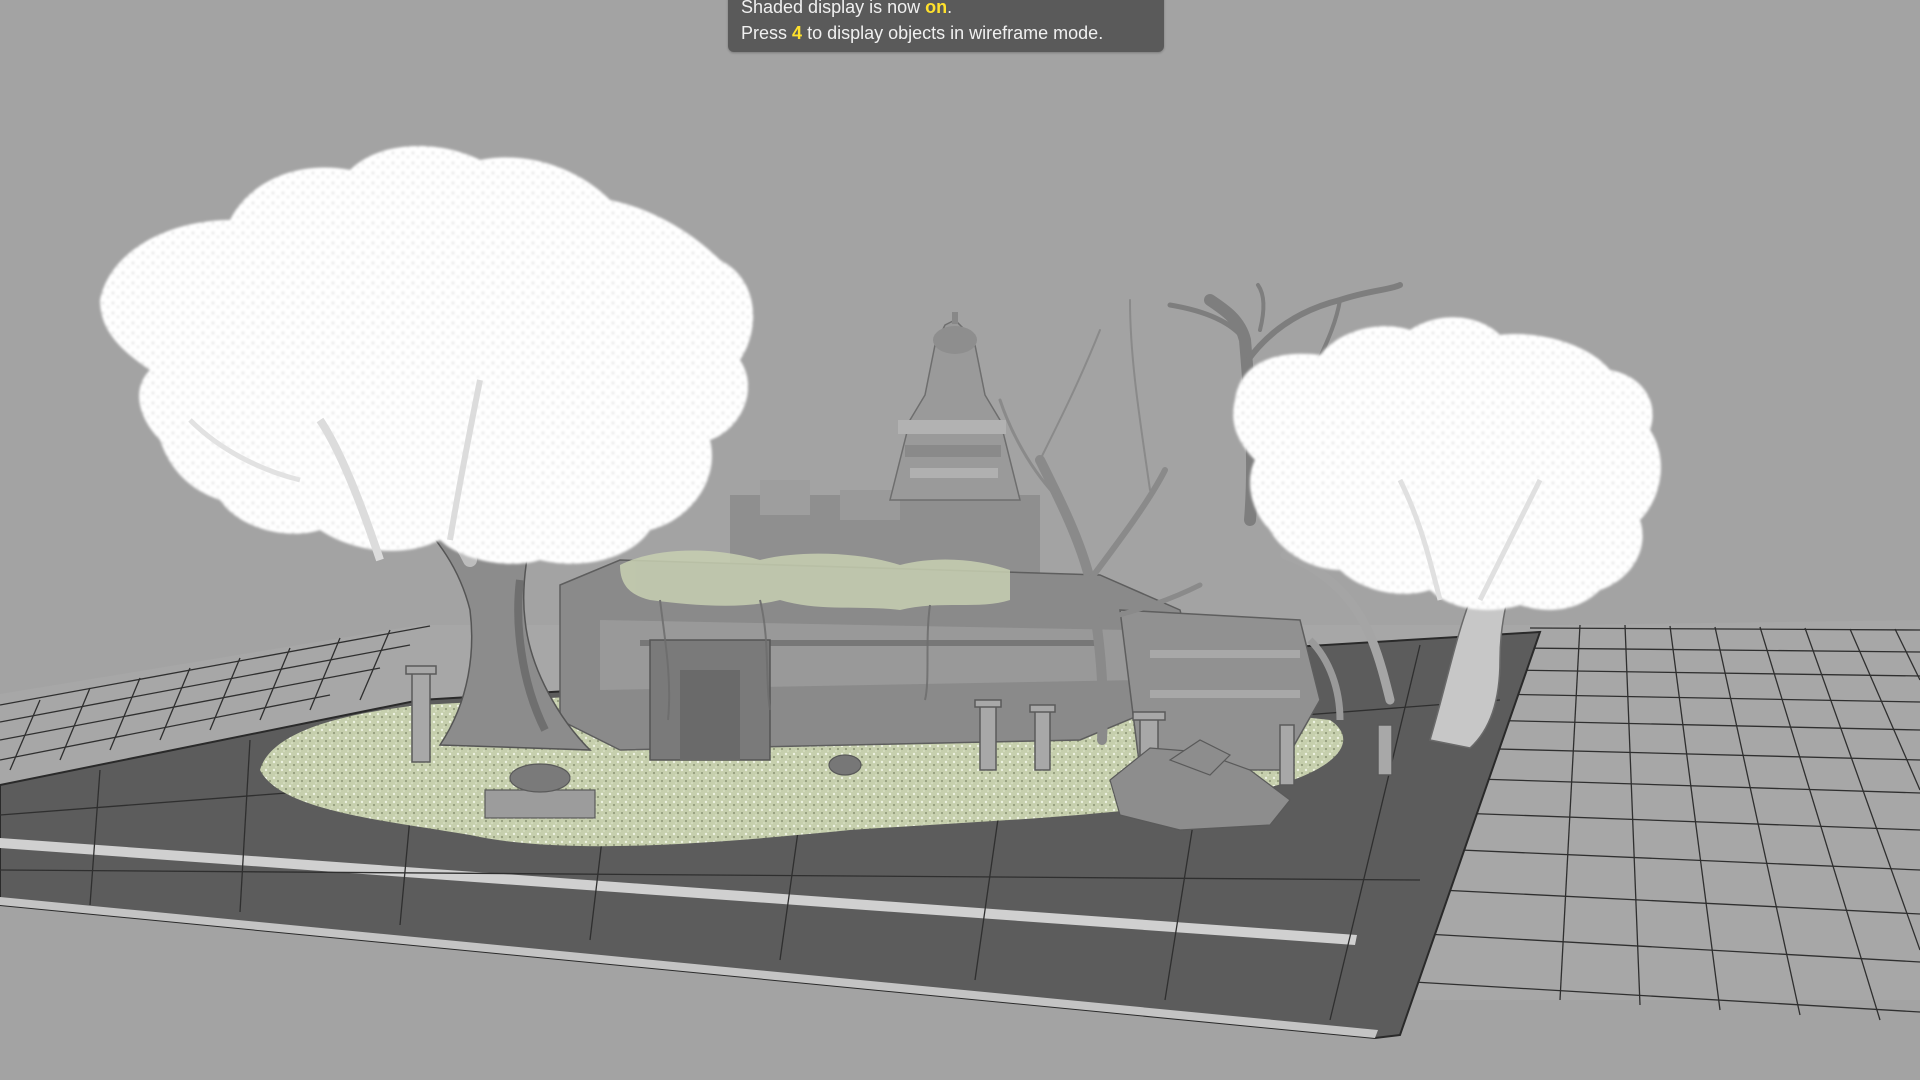 This screenshot has width=1920, height=1080. I want to click on hud-line-shaded: Shaded display is now on., so click(946, 10).